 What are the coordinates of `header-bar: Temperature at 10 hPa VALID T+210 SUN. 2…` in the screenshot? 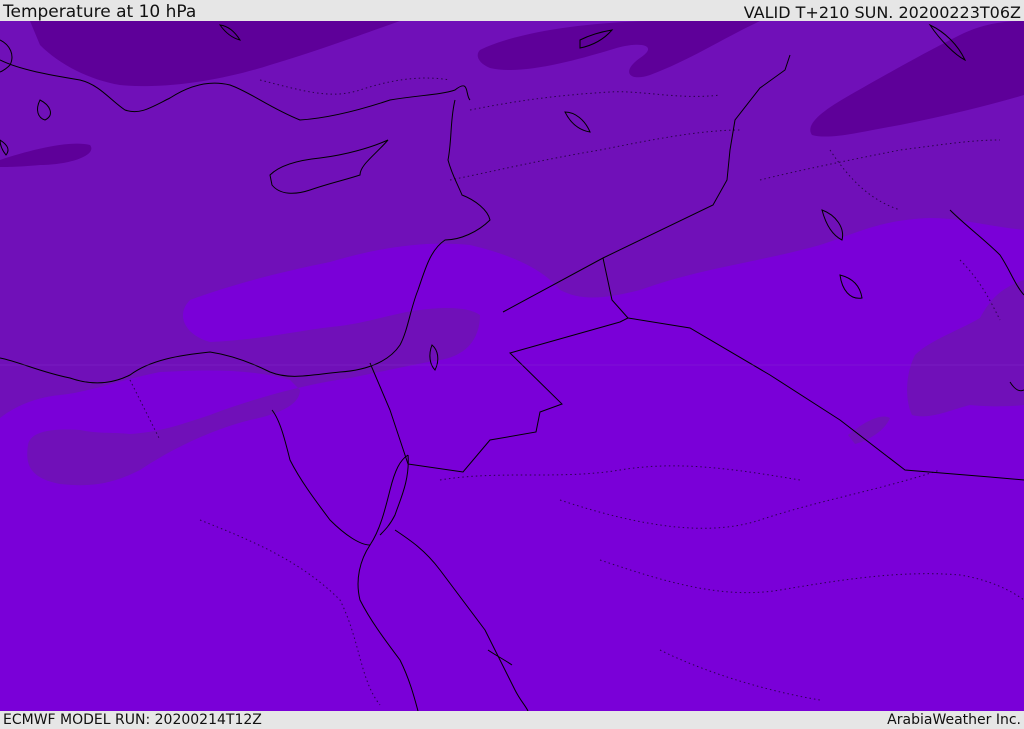 It's located at (512, 10).